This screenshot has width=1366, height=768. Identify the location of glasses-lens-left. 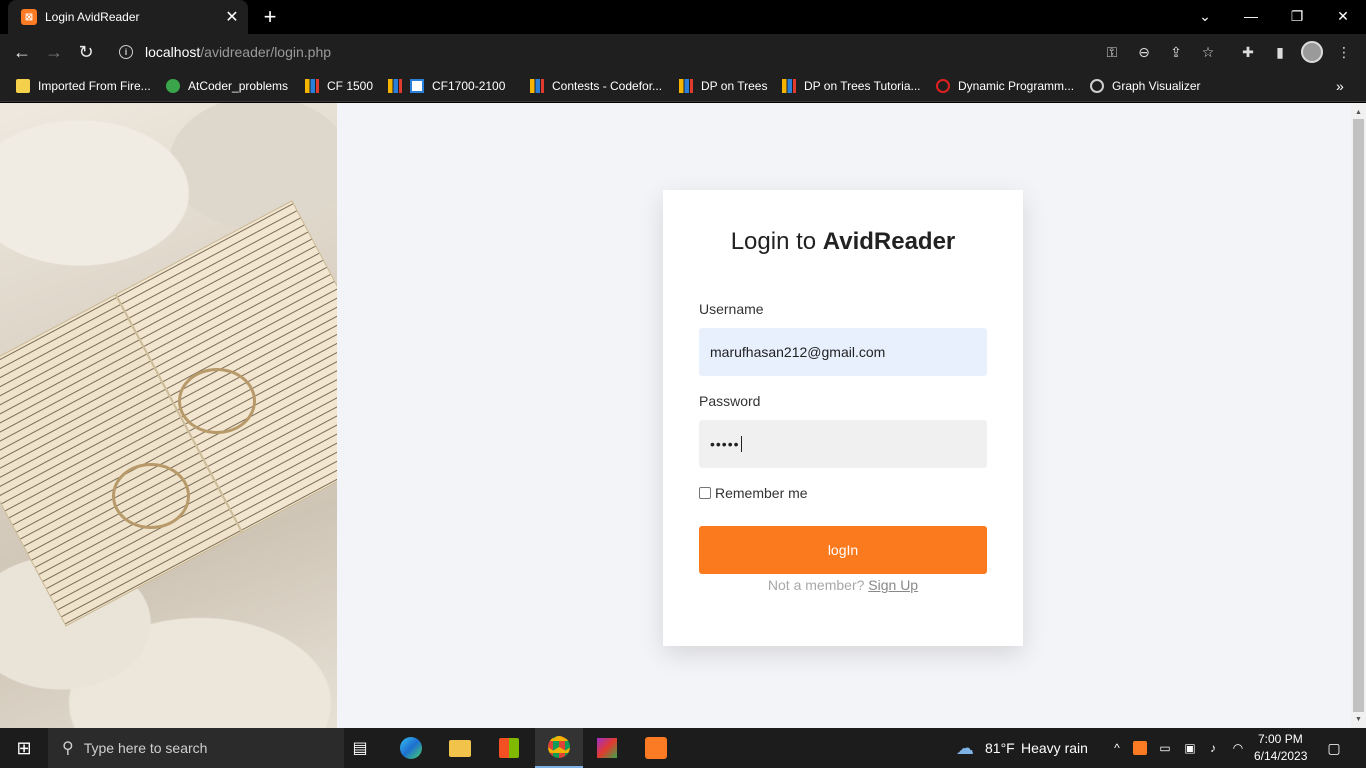
(151, 496).